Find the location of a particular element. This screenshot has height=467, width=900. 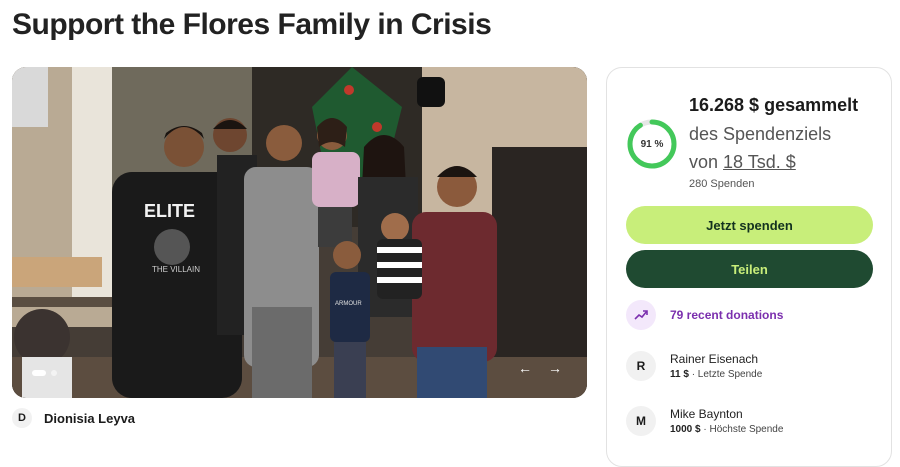

page-title: Support the Flores Family in Crisis is located at coordinates (252, 24).